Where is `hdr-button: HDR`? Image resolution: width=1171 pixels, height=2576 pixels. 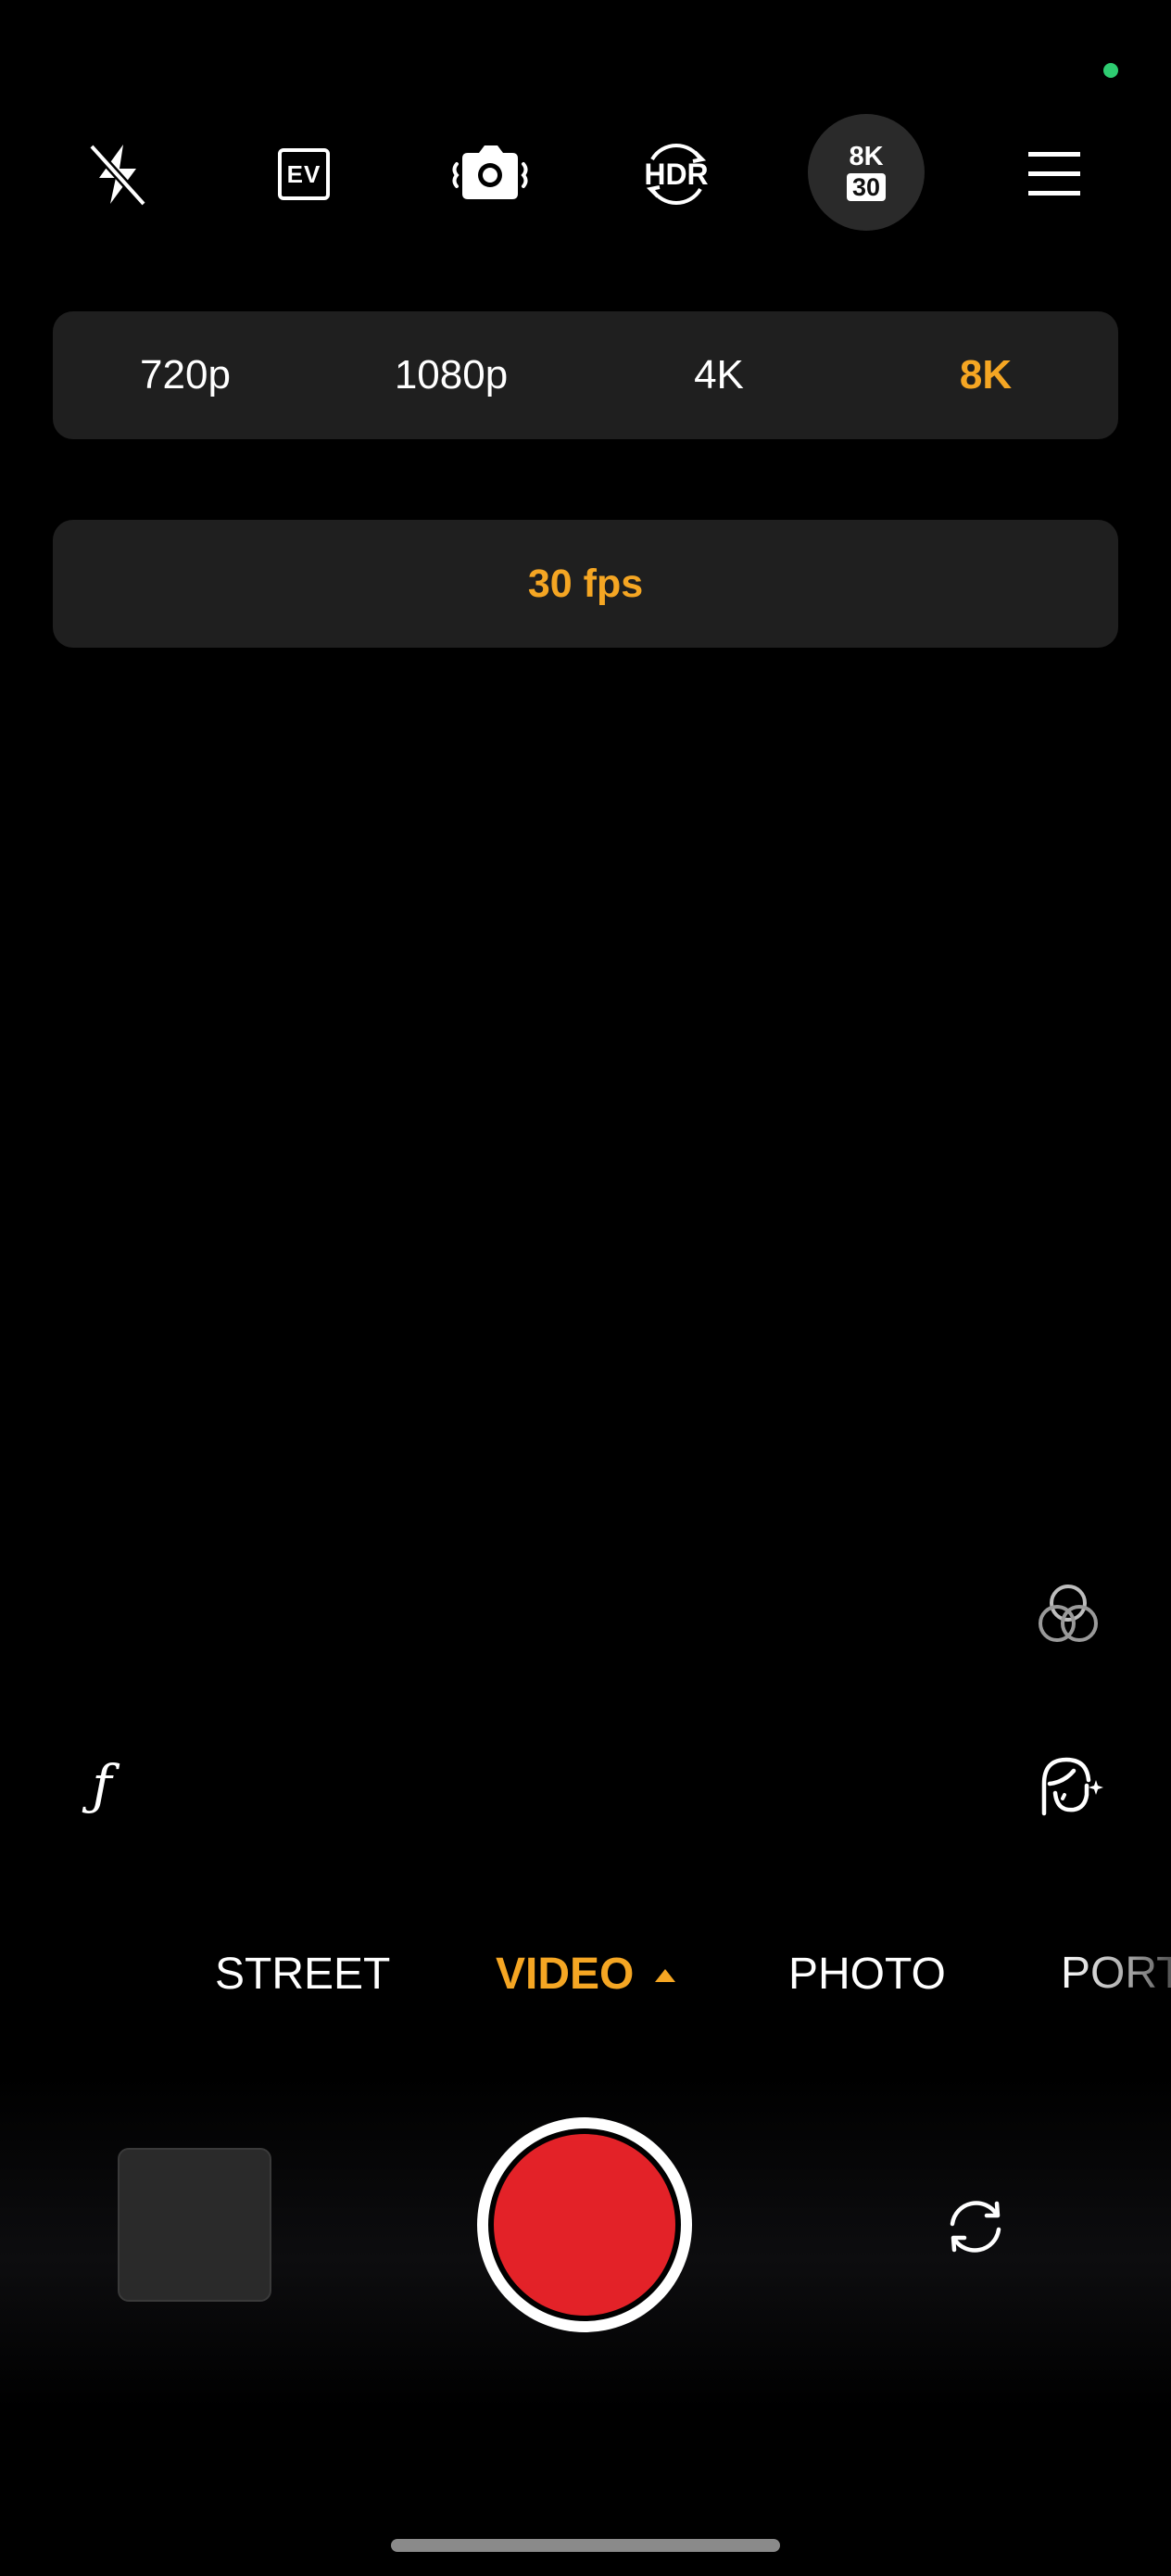 hdr-button: HDR is located at coordinates (677, 174).